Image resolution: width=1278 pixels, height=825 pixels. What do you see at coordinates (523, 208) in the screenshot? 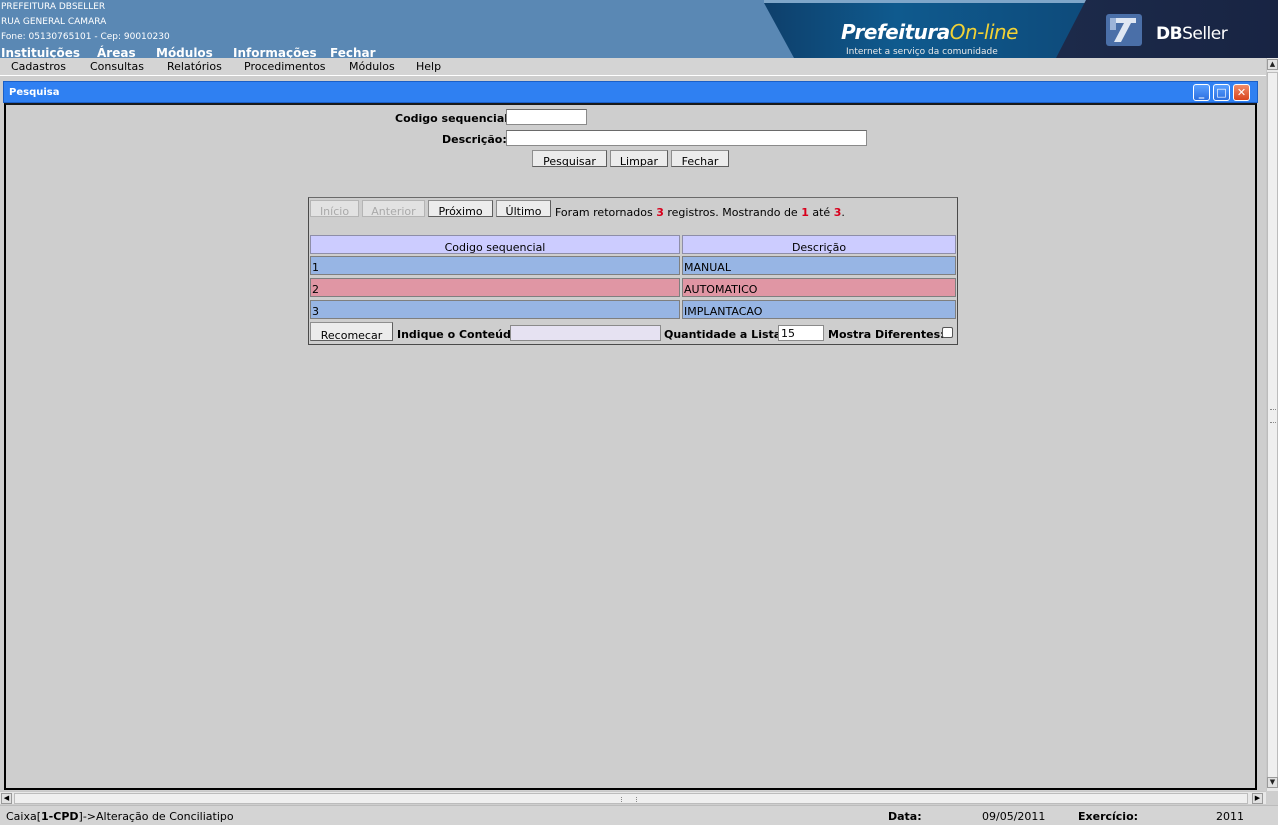
I see `ultimo-button: Último` at bounding box center [523, 208].